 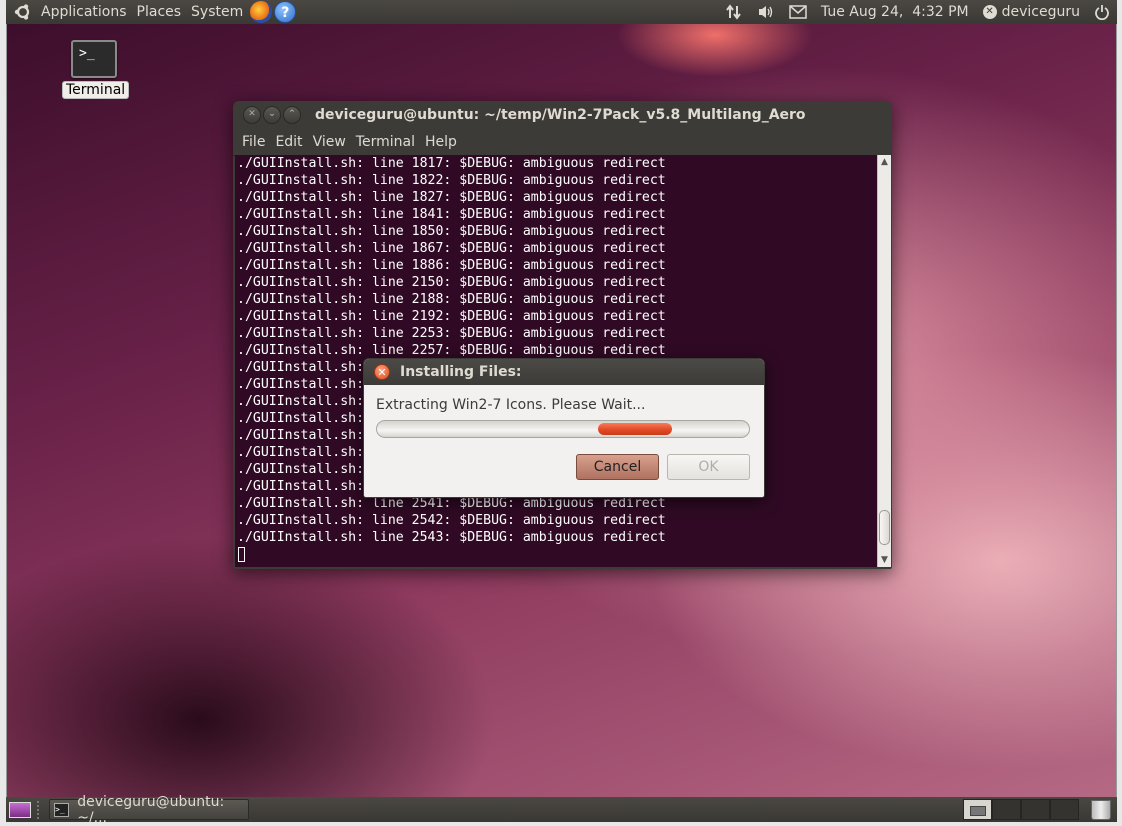 I want to click on progress-pulse, so click(x=635, y=429).